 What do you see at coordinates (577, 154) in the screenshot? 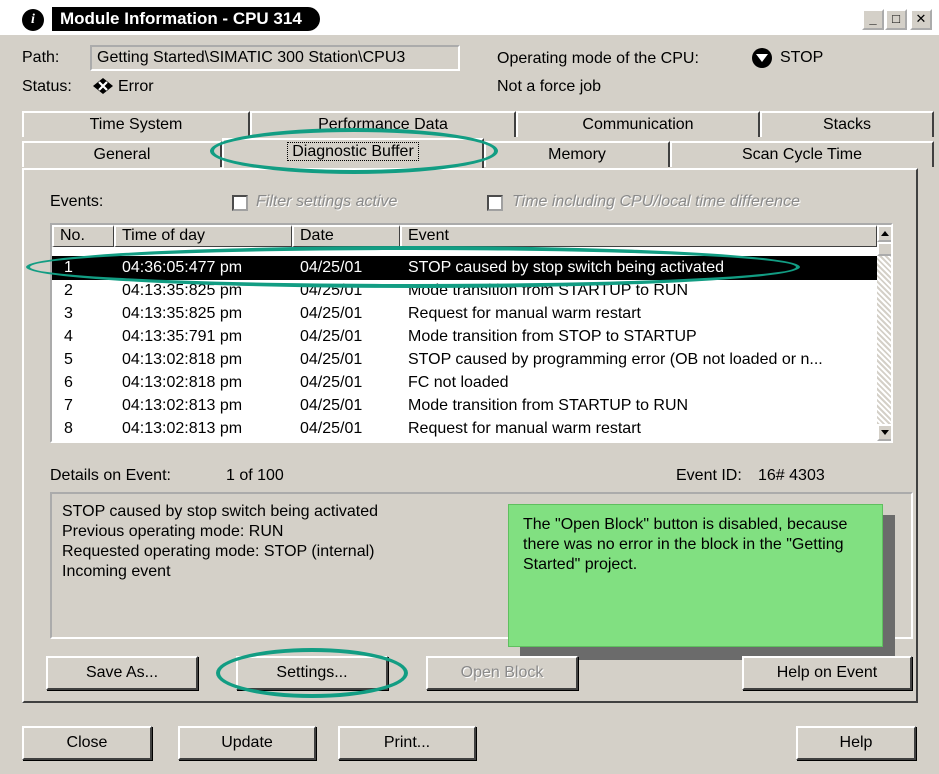
I see `tab-memory: Memory` at bounding box center [577, 154].